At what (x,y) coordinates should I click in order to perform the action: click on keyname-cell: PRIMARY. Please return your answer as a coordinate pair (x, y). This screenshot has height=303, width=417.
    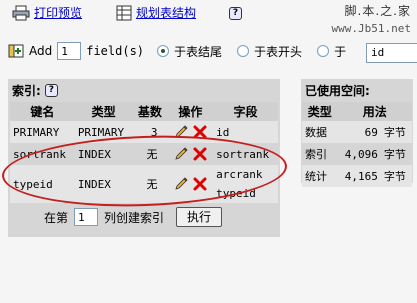
    Looking at the image, I should click on (42, 132).